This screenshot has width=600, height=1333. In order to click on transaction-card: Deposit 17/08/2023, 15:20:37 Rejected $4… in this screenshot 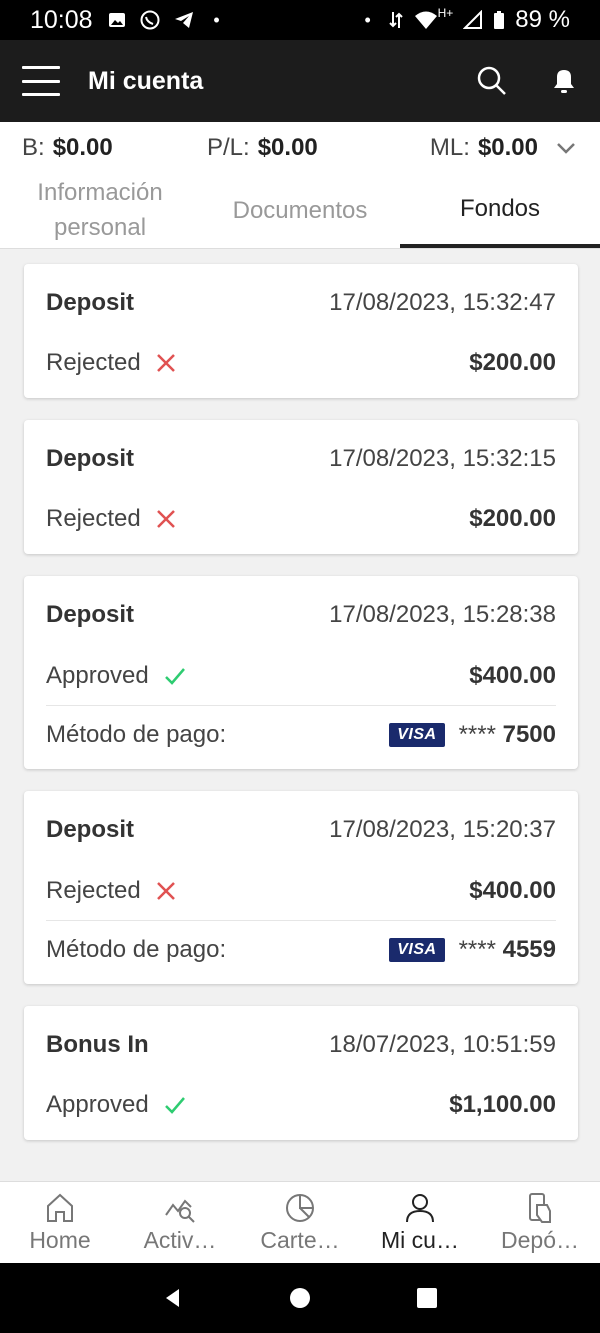, I will do `click(301, 887)`.